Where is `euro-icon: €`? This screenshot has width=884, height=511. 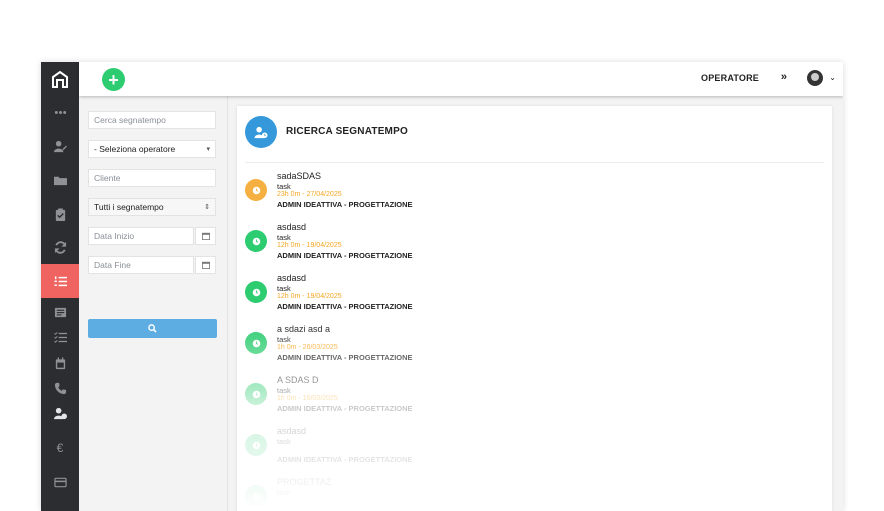 euro-icon: € is located at coordinates (60, 448).